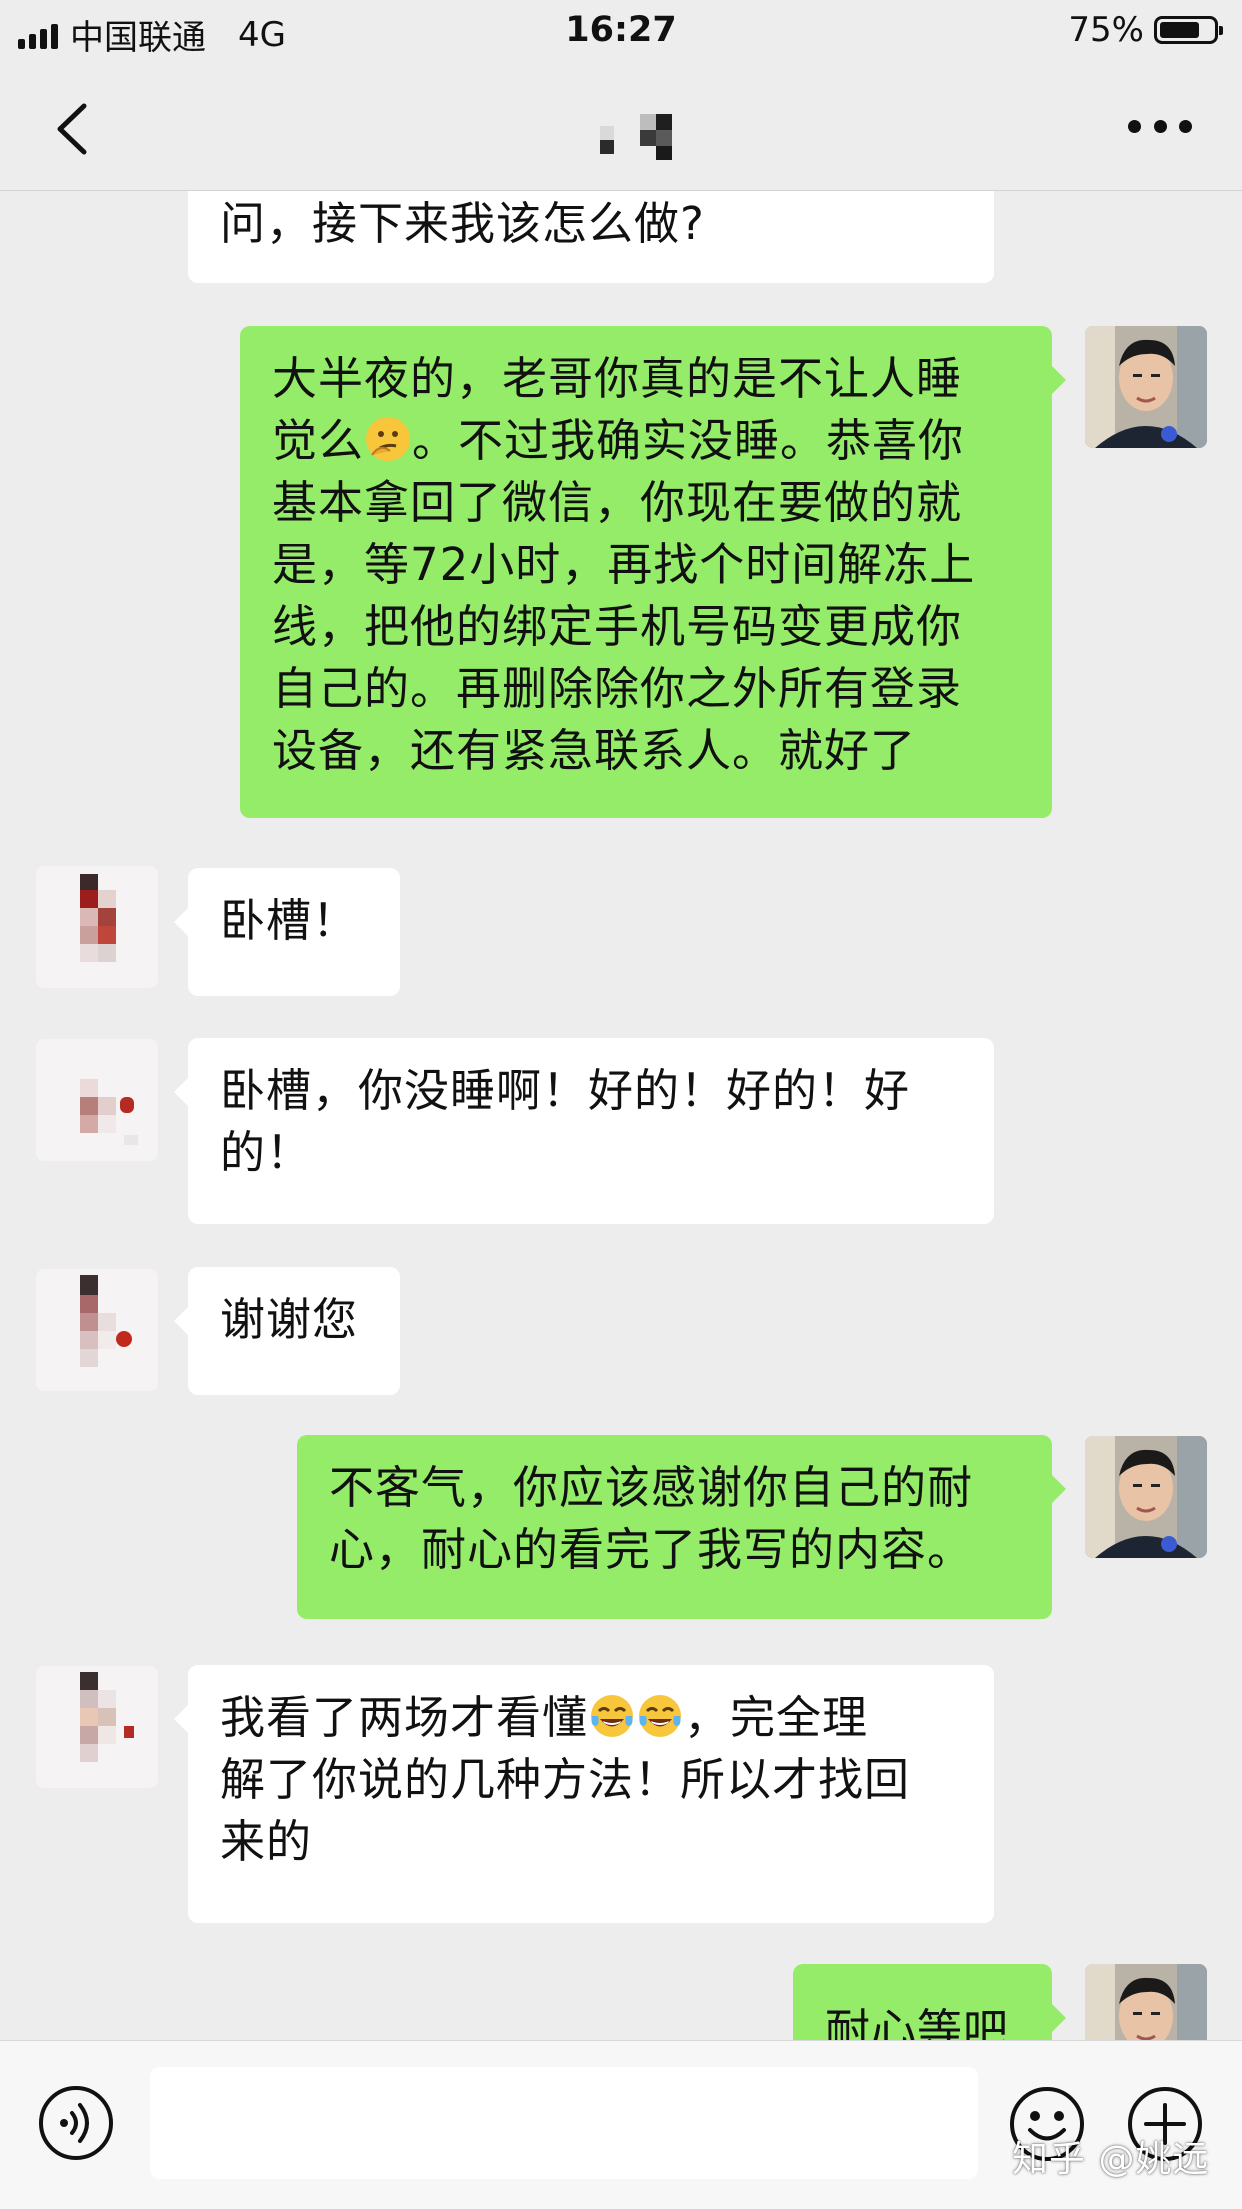 The image size is (1242, 2209). I want to click on message-line: 心，耐心的看完了我写的内容。, so click(651, 1549).